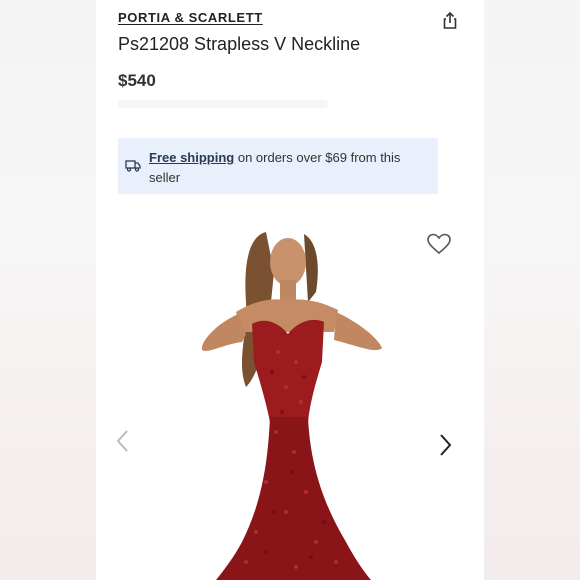 The image size is (580, 580). I want to click on brand-link: PORTIA & SCARLETT, so click(190, 17).